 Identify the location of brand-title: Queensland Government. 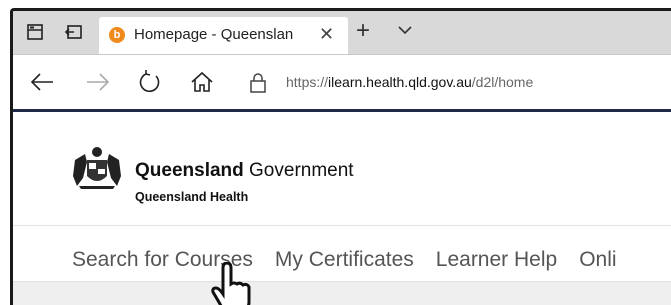
(244, 171).